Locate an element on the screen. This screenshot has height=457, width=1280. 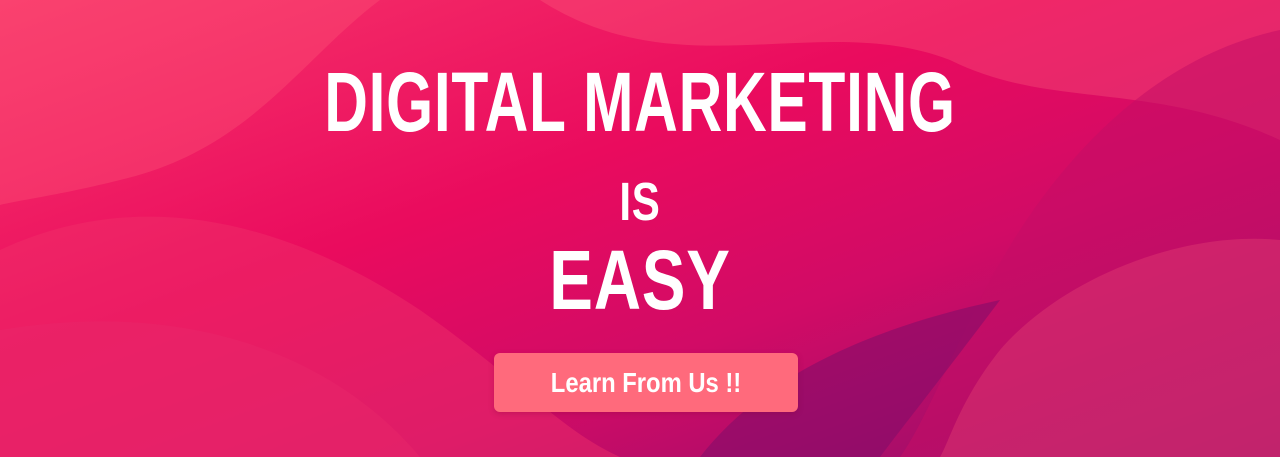
learn-from-us-button-label: Learn From Us !! is located at coordinates (646, 382).